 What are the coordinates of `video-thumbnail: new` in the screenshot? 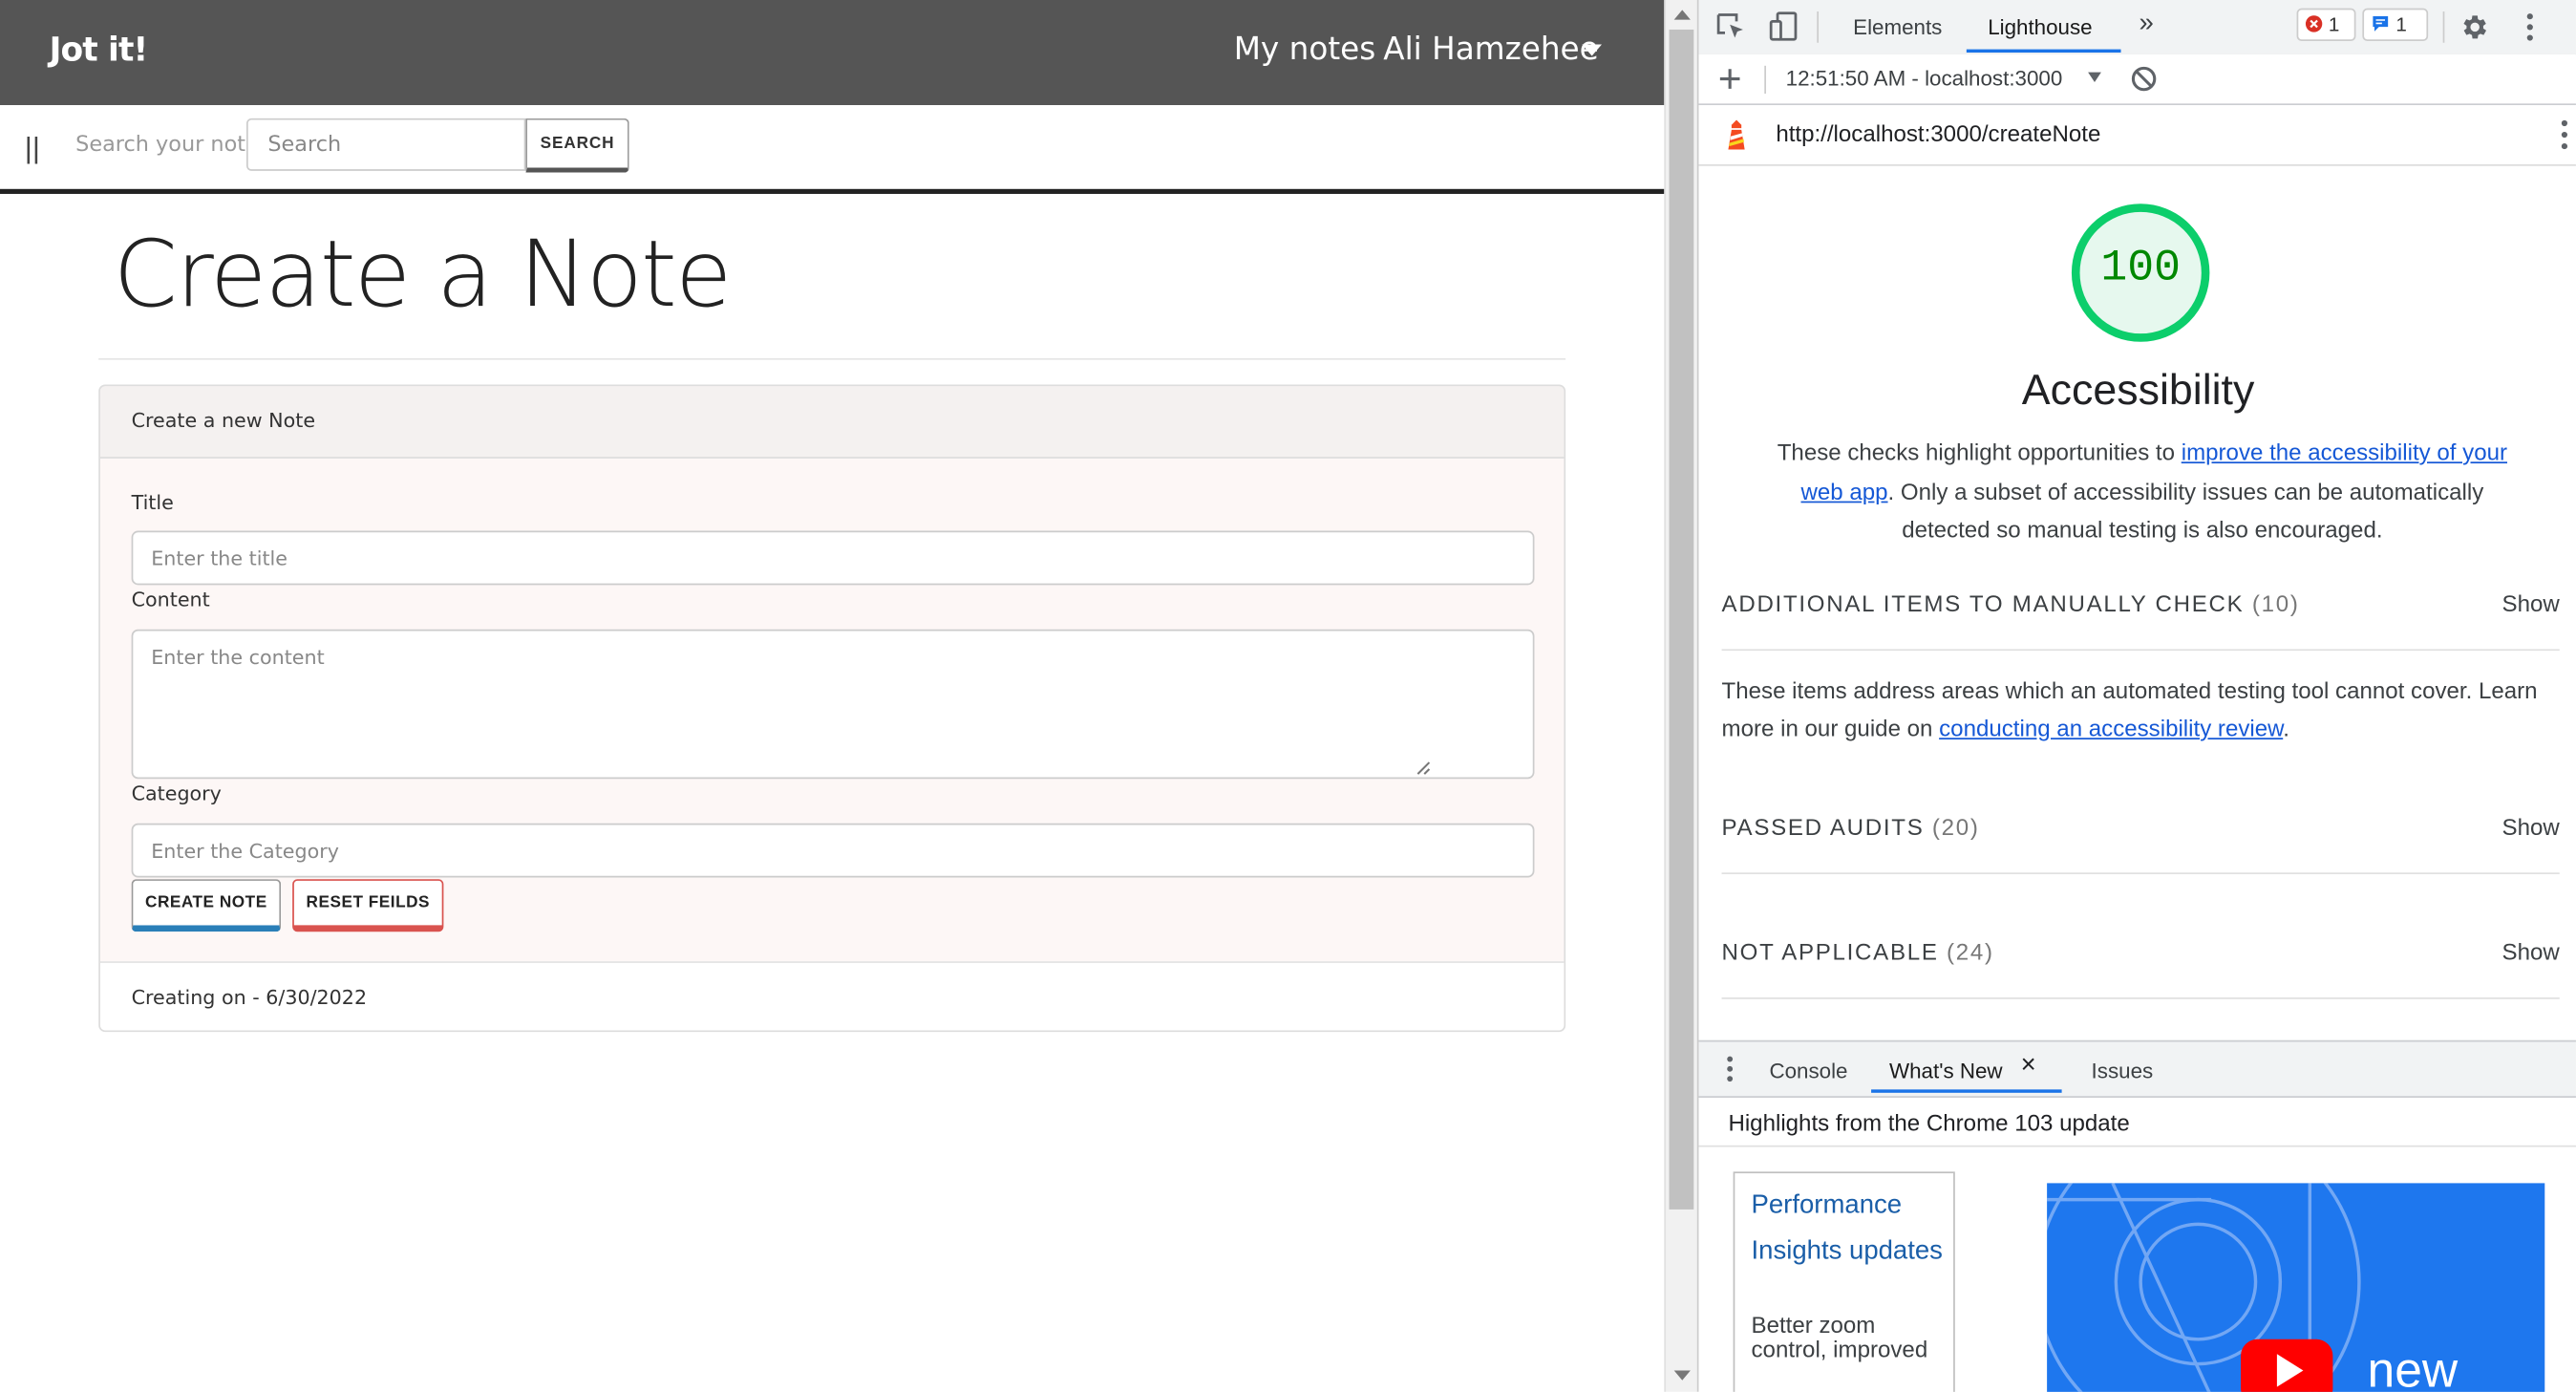 It's located at (2296, 1288).